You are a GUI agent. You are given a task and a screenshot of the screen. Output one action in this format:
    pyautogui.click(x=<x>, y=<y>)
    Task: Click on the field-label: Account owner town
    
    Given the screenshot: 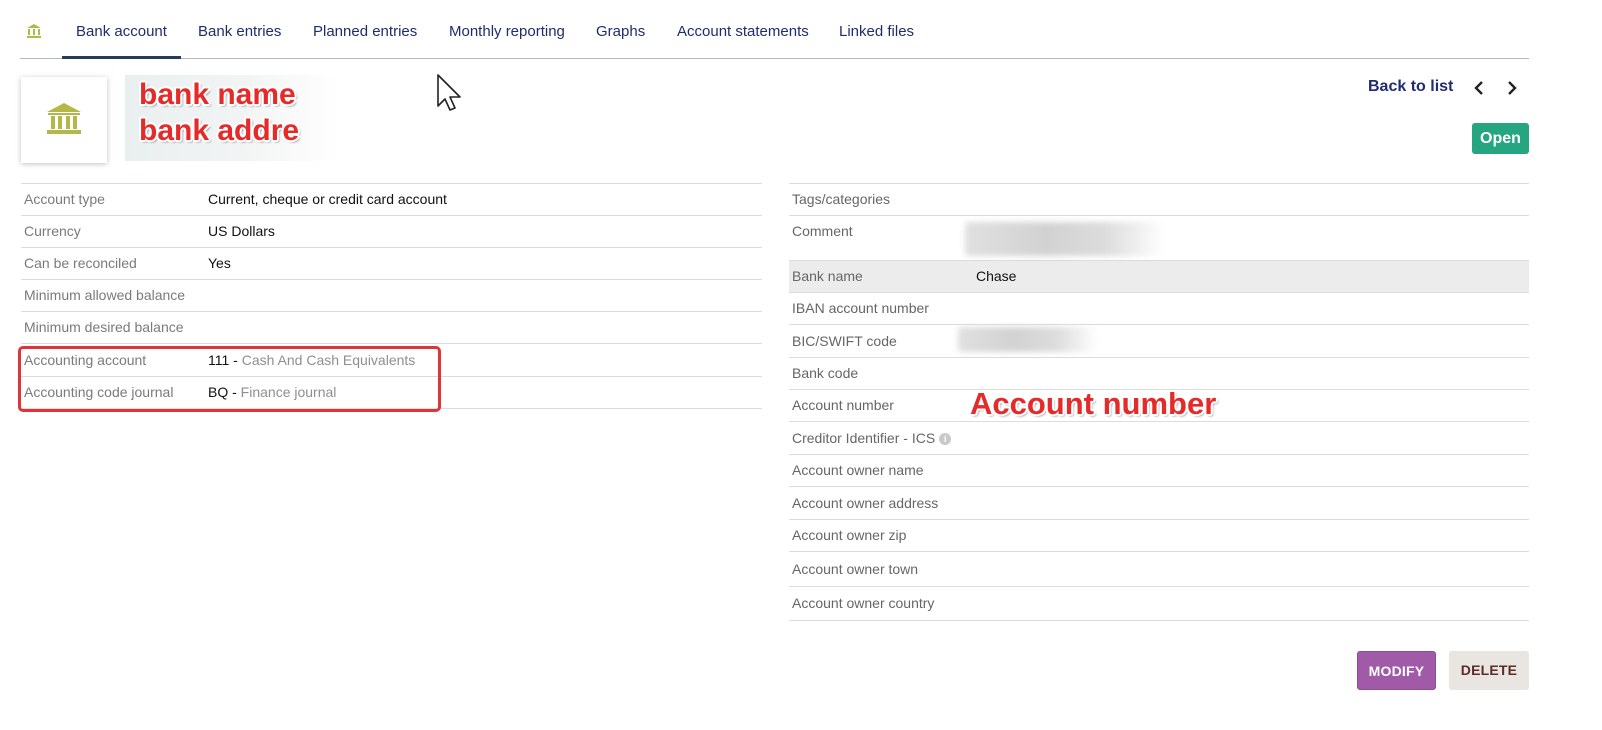 What is the action you would take?
    pyautogui.click(x=855, y=569)
    